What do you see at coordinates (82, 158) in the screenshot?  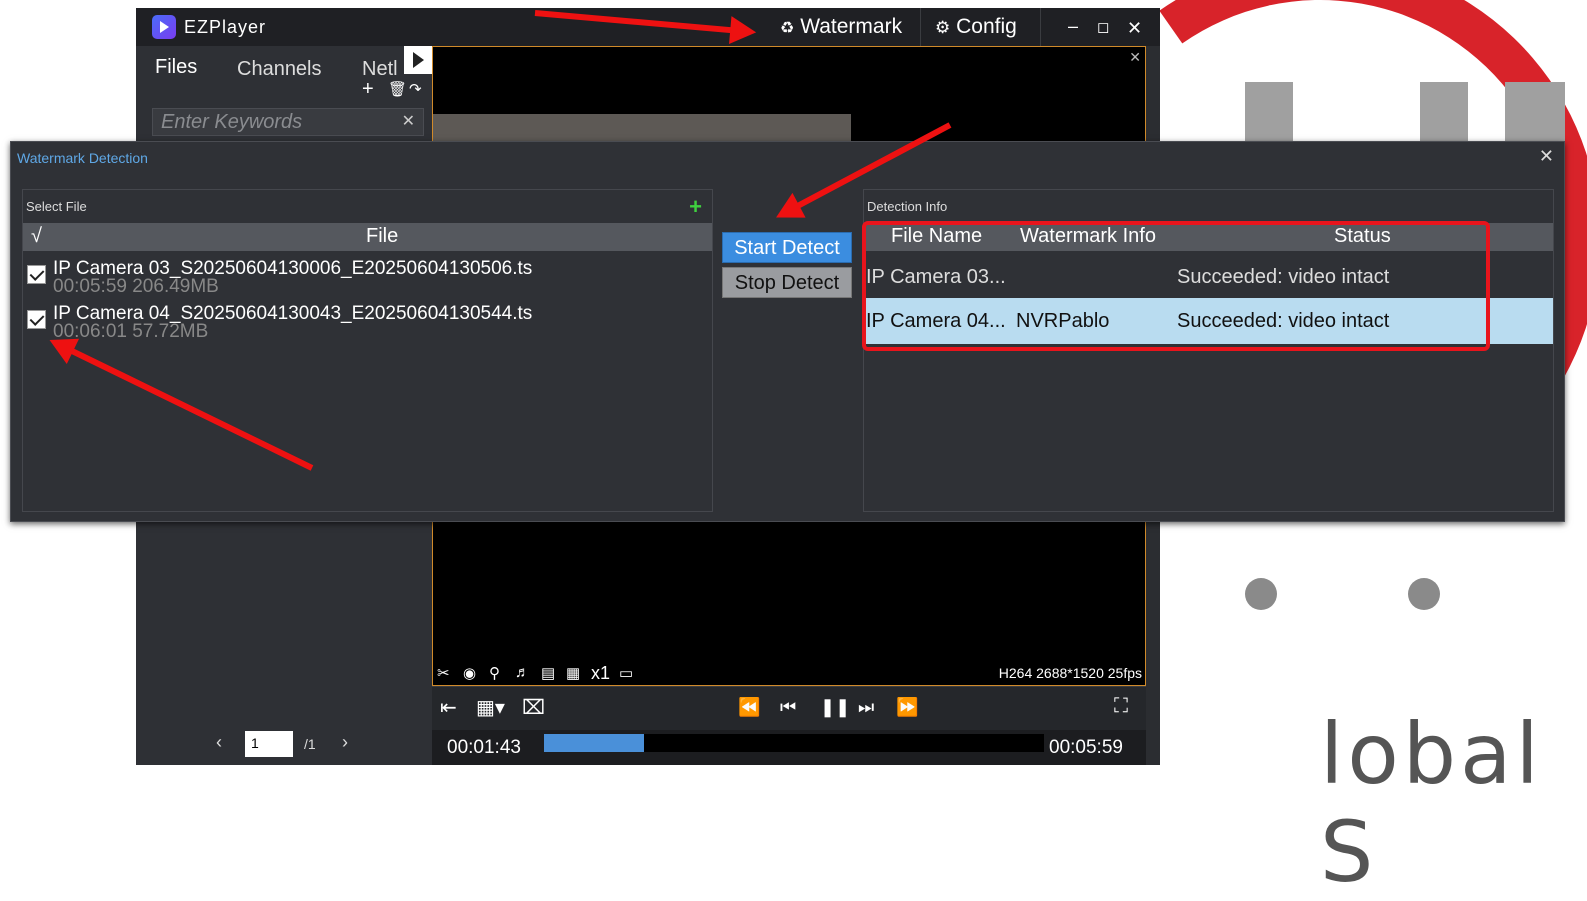 I see `dialog-title: Watermark Detection` at bounding box center [82, 158].